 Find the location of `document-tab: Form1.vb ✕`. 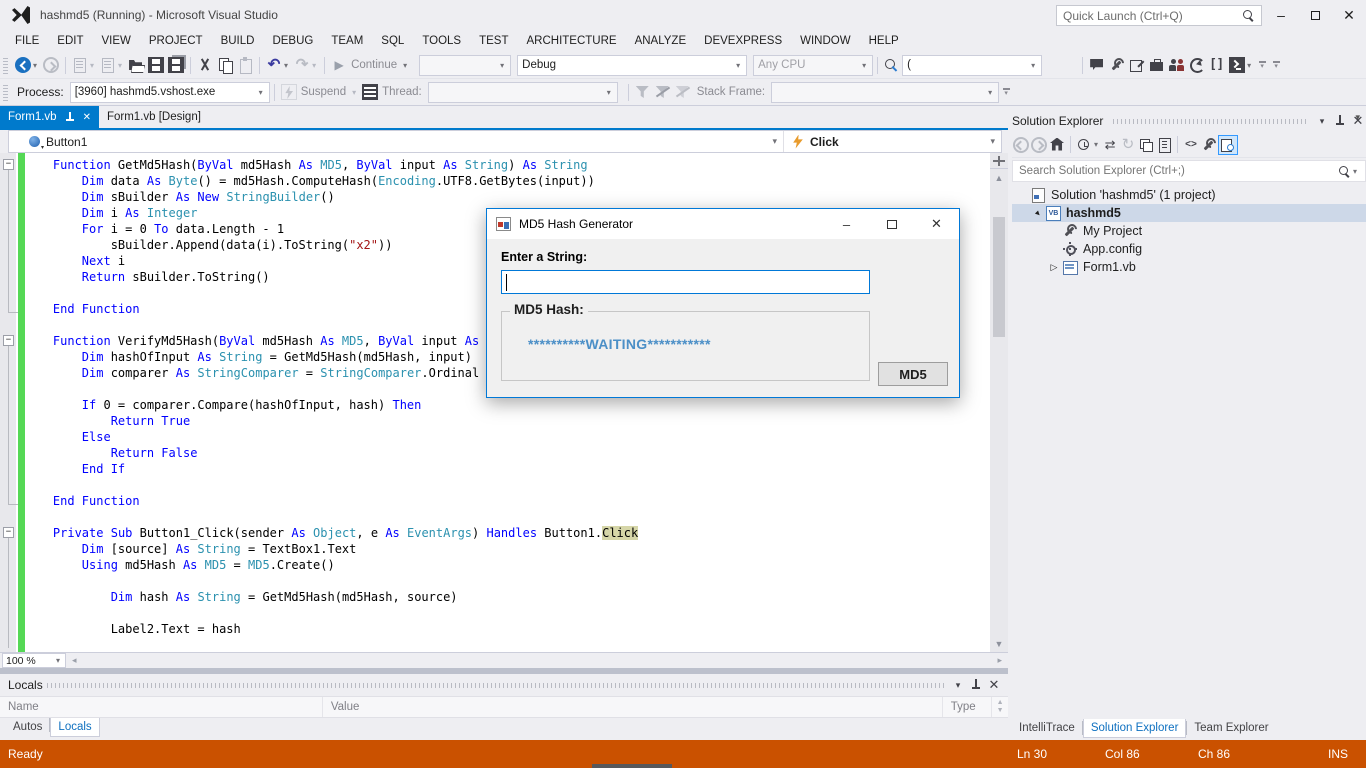

document-tab: Form1.vb ✕ is located at coordinates (49, 117).